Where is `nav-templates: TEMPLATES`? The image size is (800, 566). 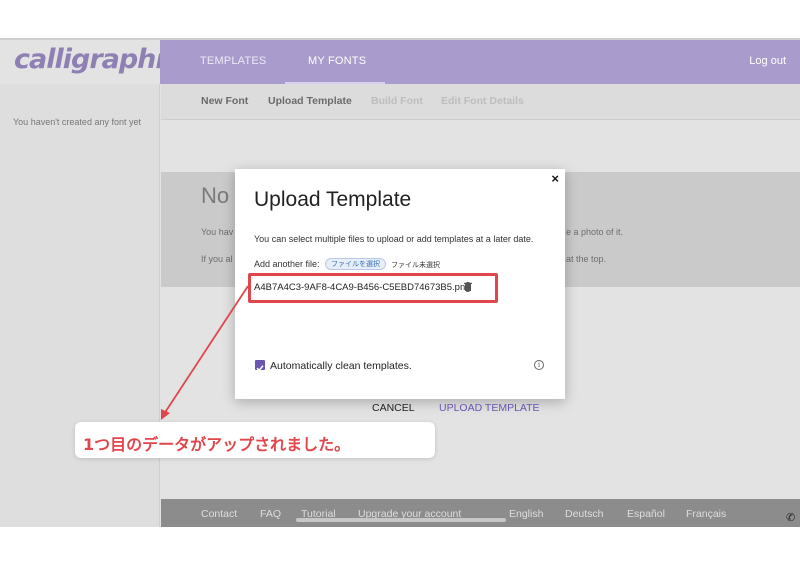 nav-templates: TEMPLATES is located at coordinates (233, 61).